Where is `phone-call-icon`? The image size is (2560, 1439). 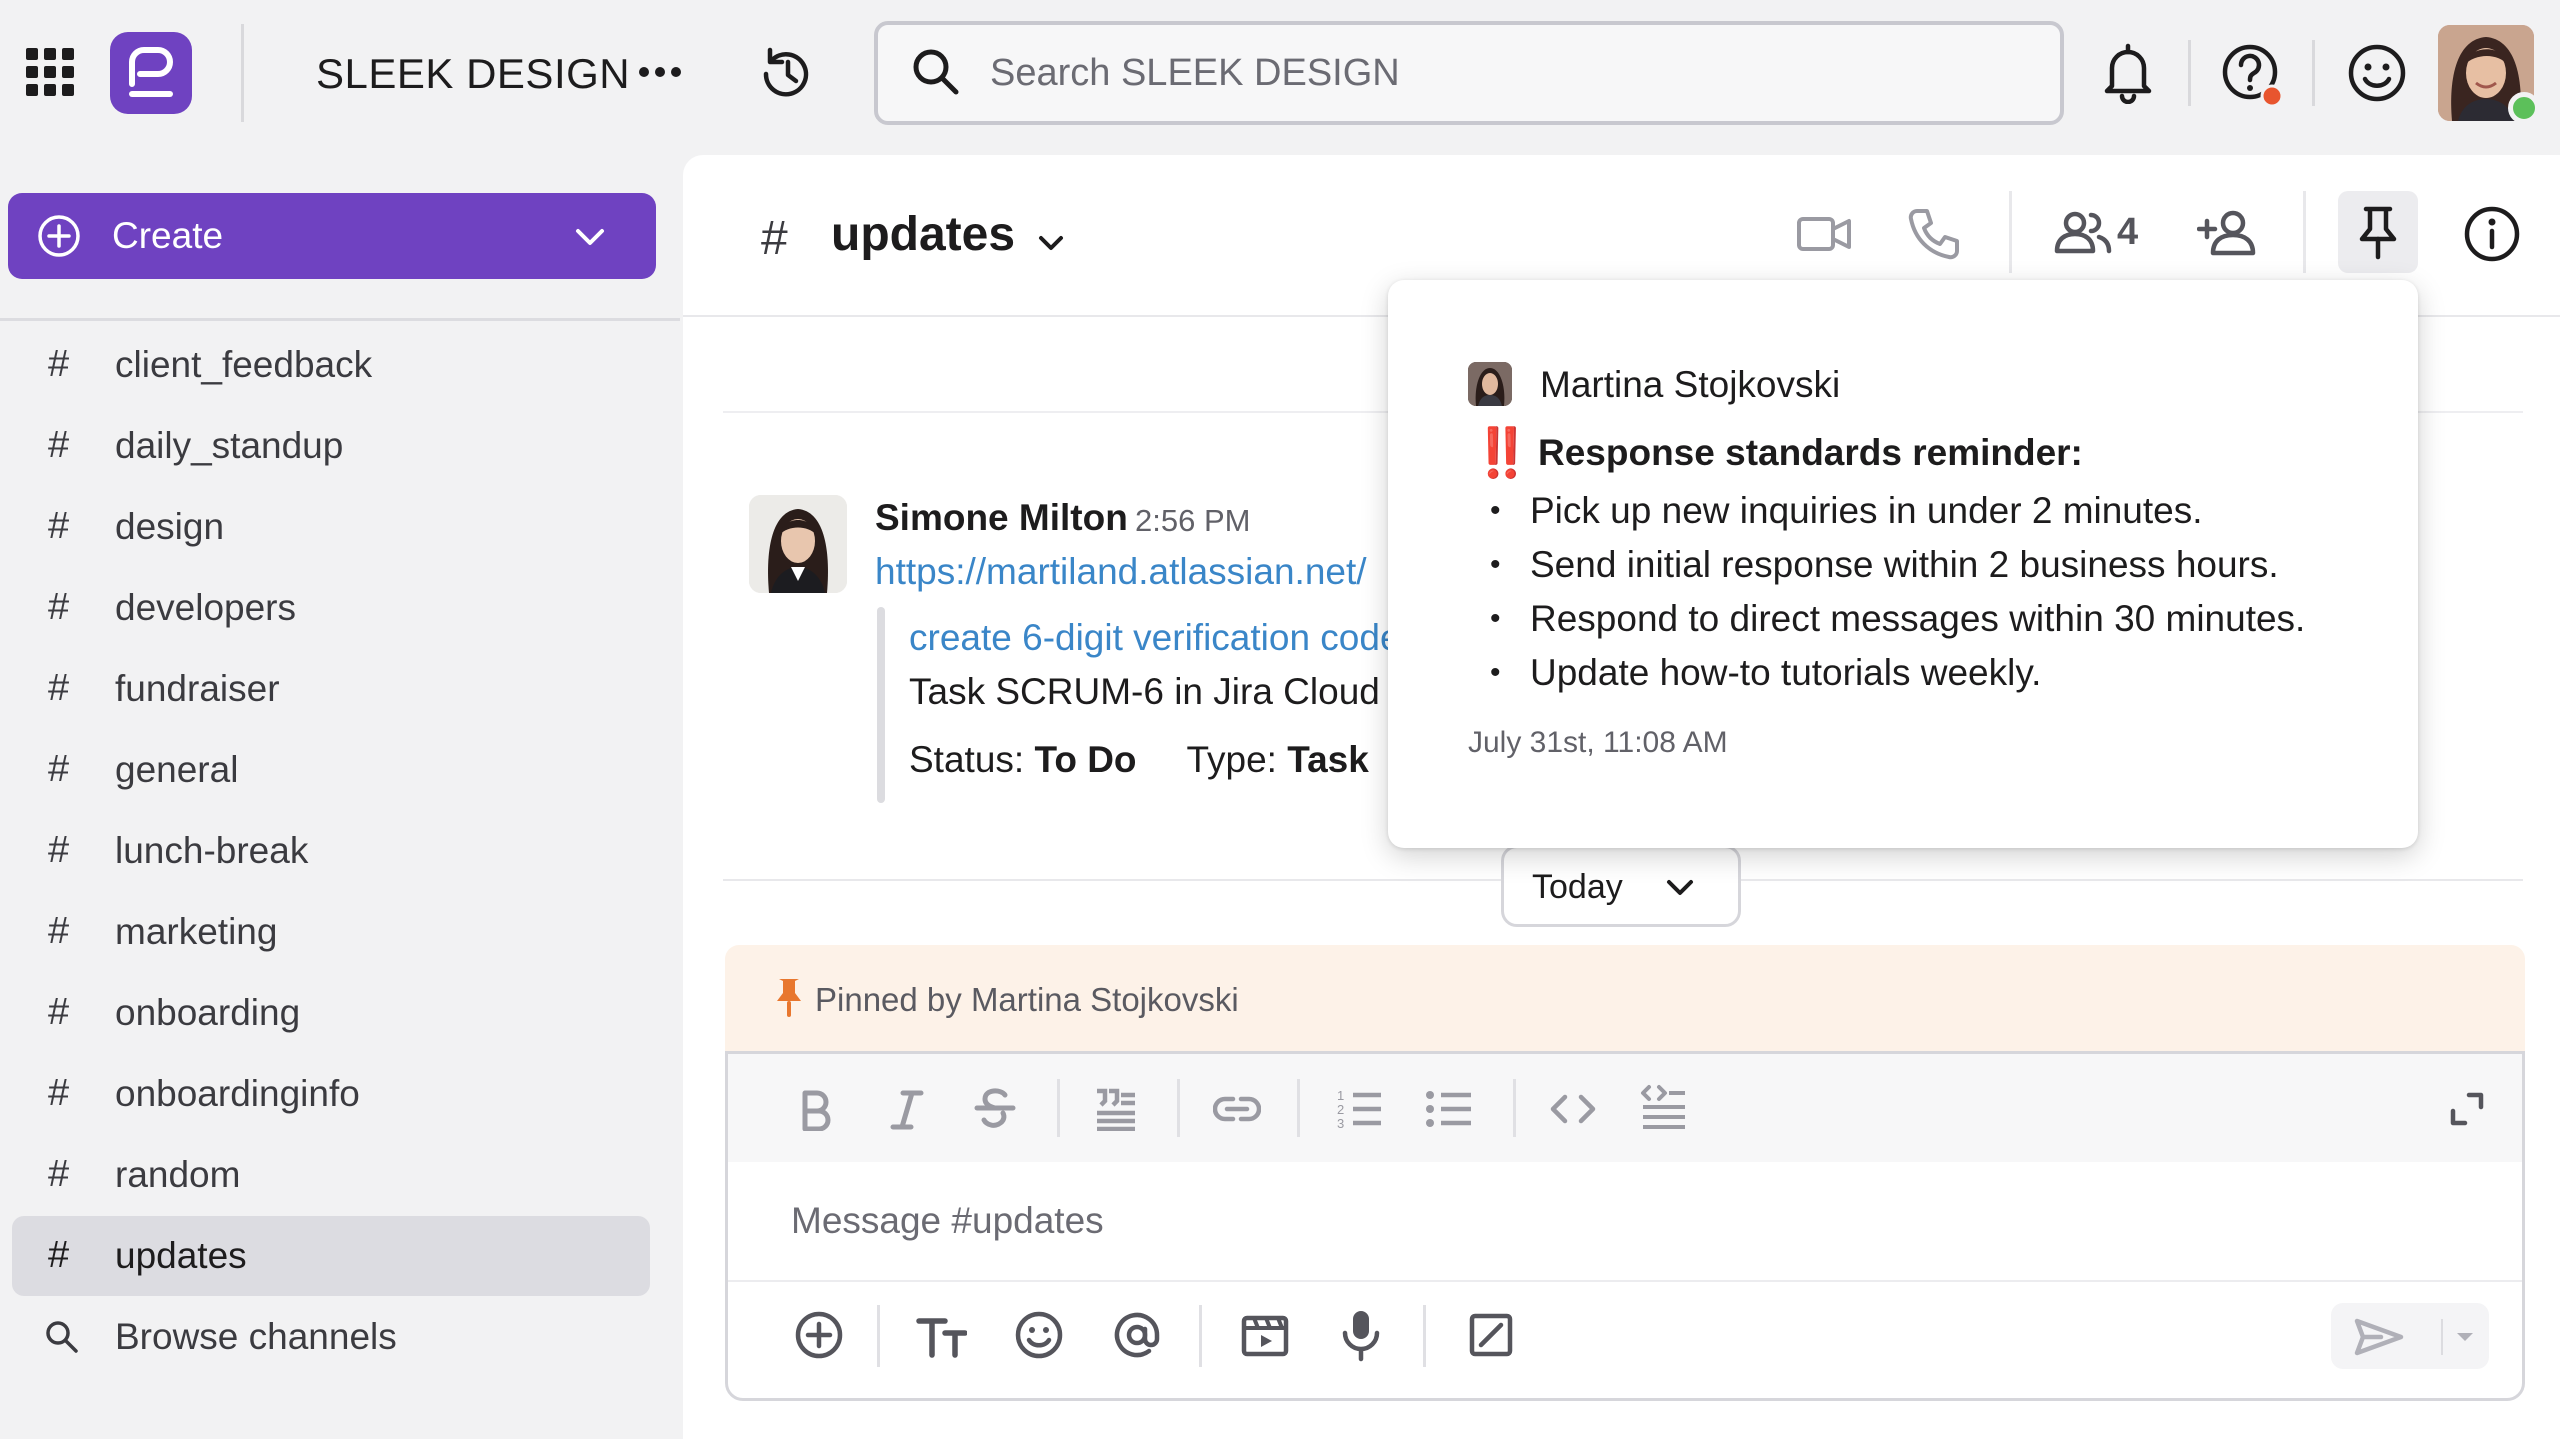
phone-call-icon is located at coordinates (1934, 234).